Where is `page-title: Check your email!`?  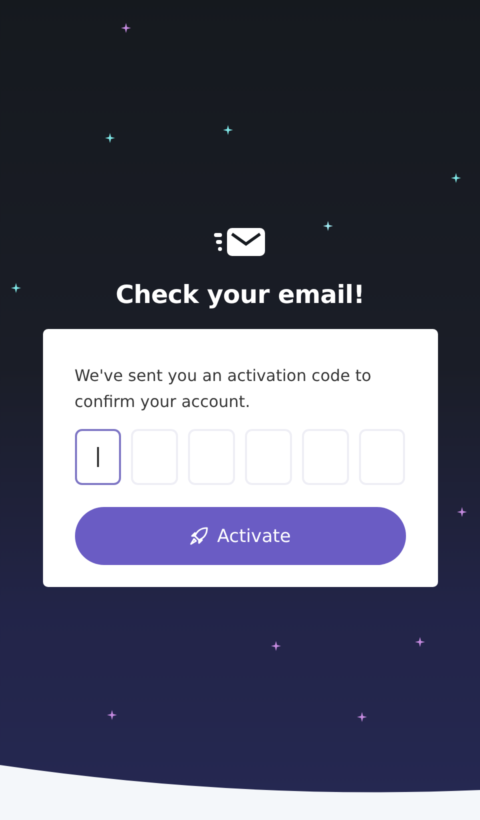 page-title: Check your email! is located at coordinates (240, 294).